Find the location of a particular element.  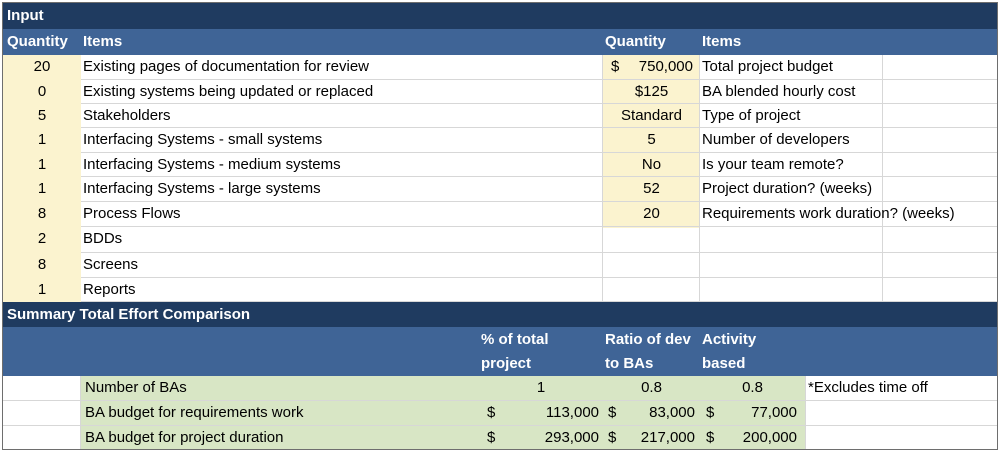

right-item-cell: Total project budget is located at coordinates (849, 67).